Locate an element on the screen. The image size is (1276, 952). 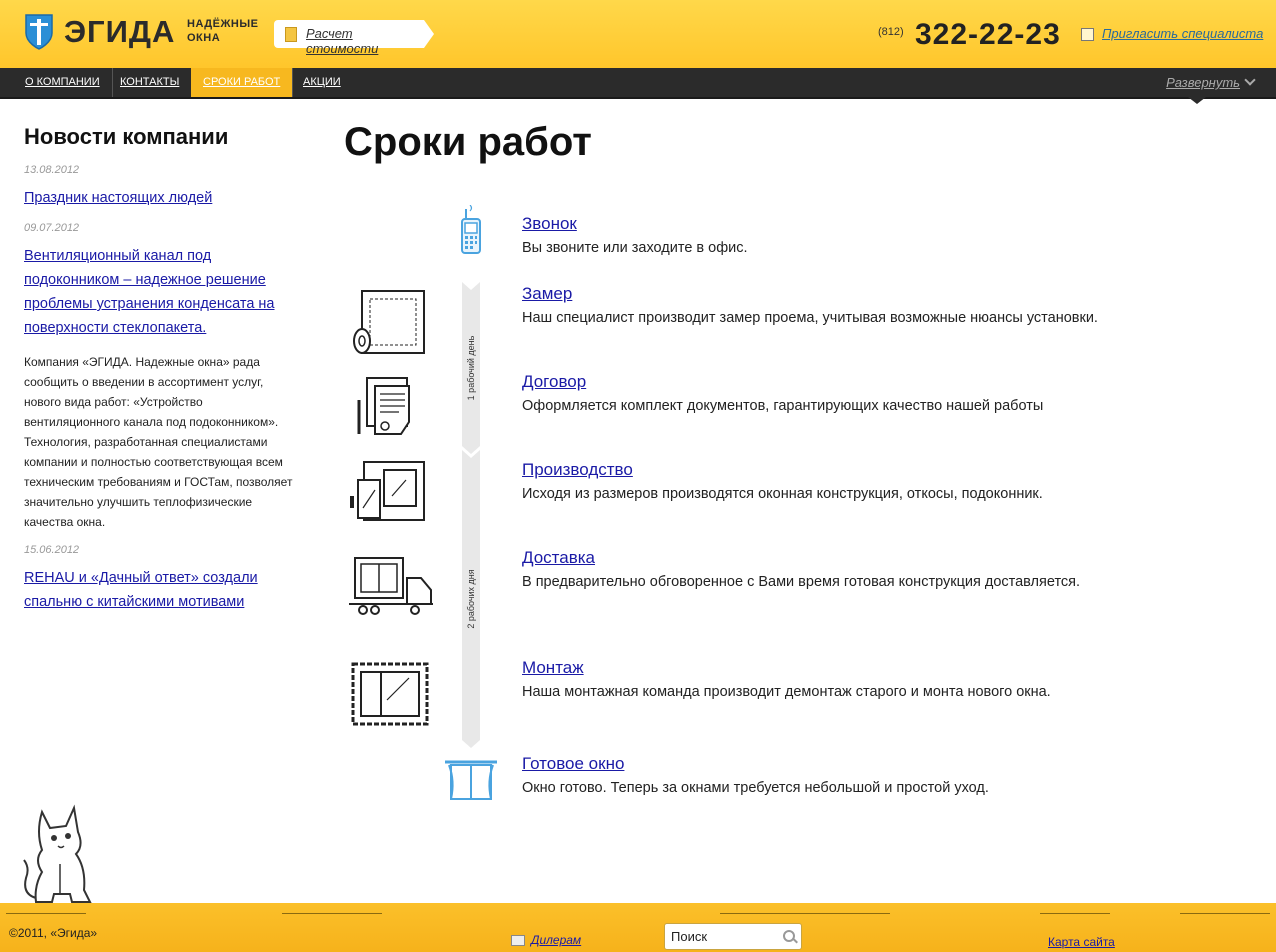
news-date: 09.07.2012 is located at coordinates (52, 228).